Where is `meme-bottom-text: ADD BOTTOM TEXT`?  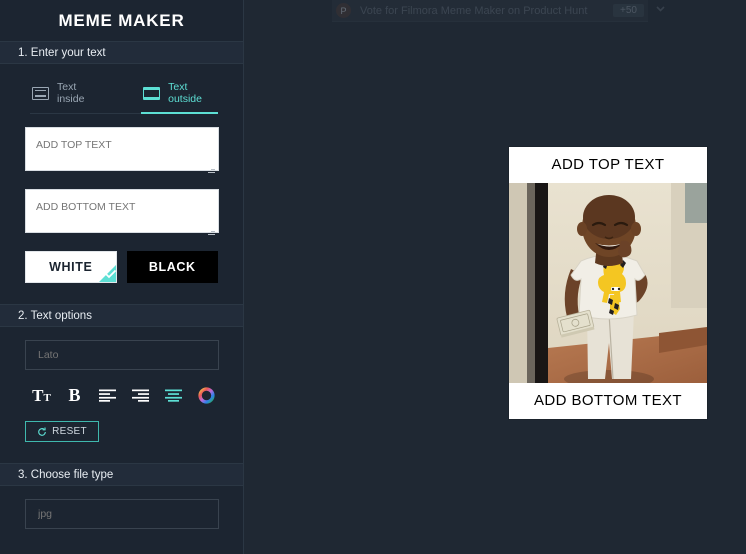
meme-bottom-text: ADD BOTTOM TEXT is located at coordinates (608, 401).